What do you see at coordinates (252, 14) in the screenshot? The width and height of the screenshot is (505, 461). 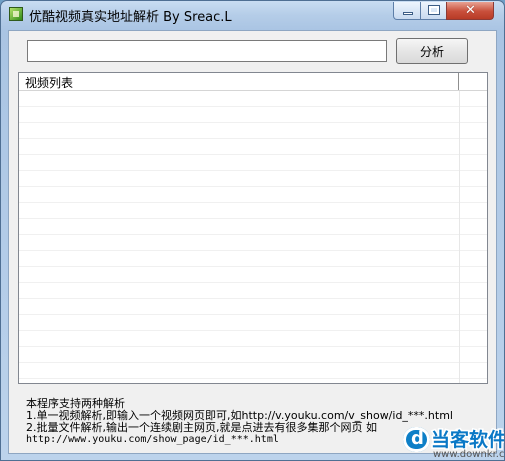 I see `title-bar: 优酷视频真实地址解析 By Sreac.L ✕` at bounding box center [252, 14].